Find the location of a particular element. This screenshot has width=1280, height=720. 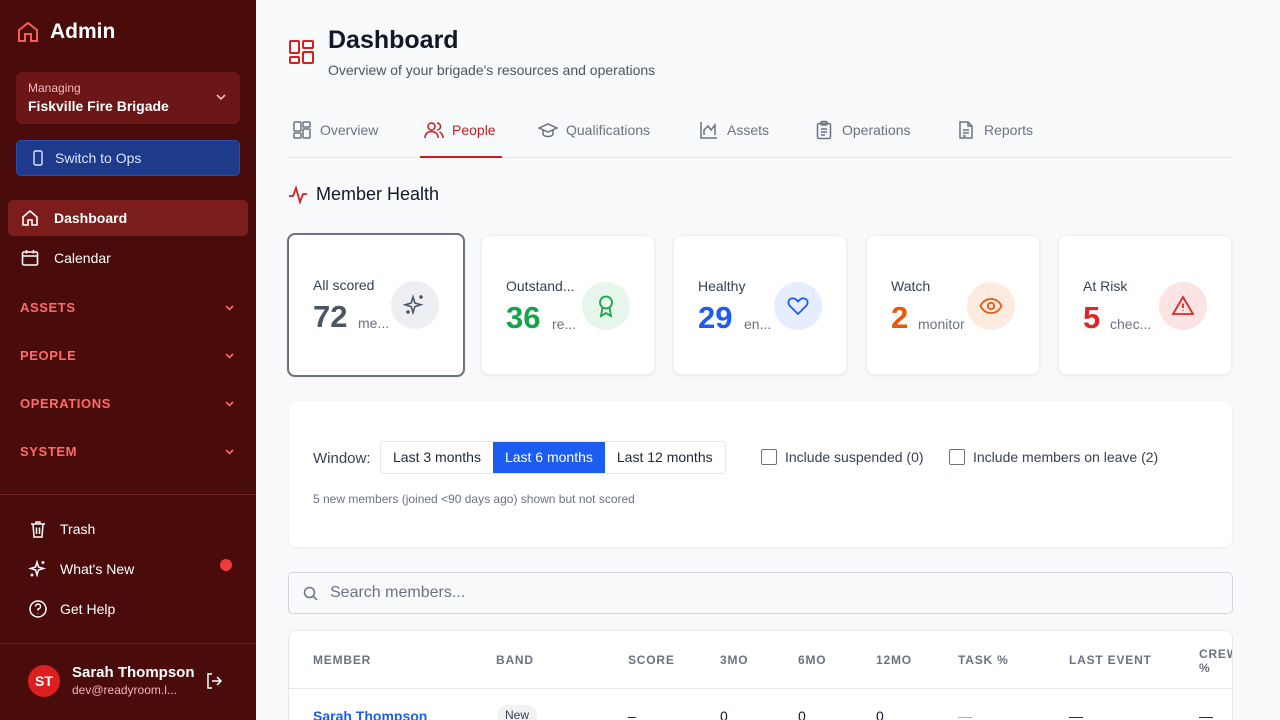

column-header-3mo: 3MO is located at coordinates (734, 660).